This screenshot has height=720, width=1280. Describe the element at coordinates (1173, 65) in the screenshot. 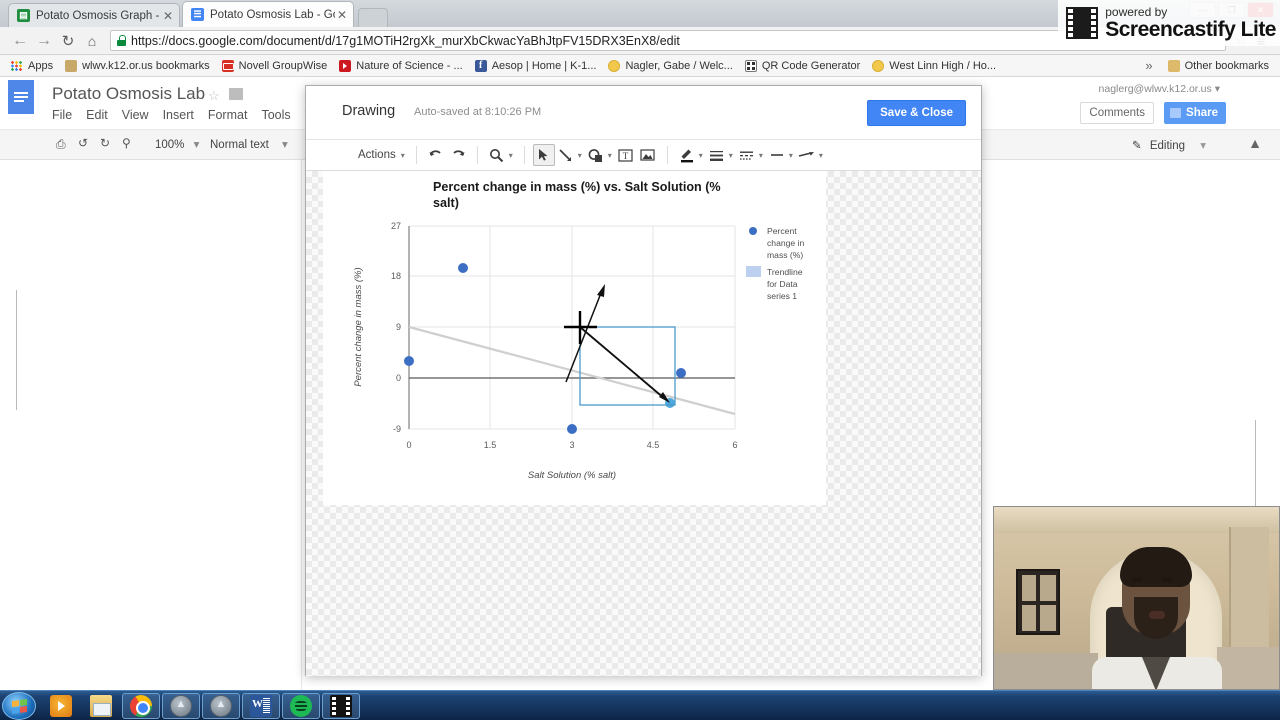

I see `folder-icon` at that location.